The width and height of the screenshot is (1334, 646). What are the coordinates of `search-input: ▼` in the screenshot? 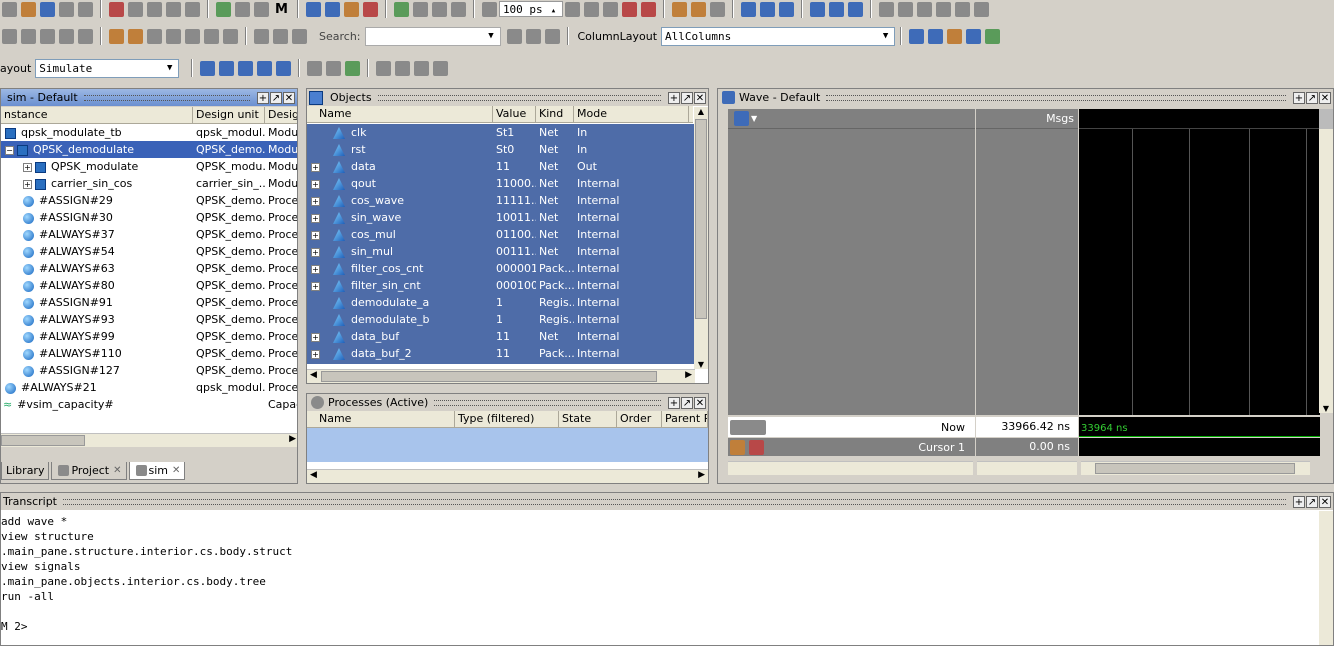 It's located at (432, 36).